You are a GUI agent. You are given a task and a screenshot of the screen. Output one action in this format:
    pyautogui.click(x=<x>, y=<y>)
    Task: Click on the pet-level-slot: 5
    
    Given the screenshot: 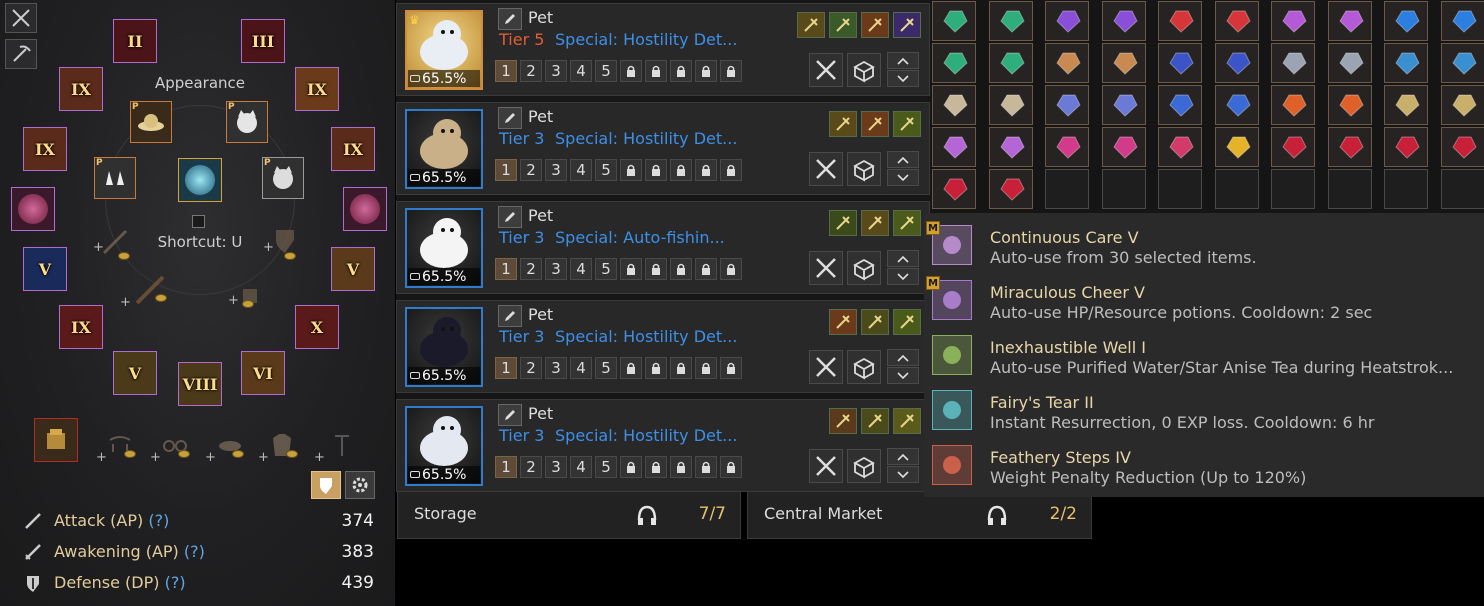 What is the action you would take?
    pyautogui.click(x=606, y=467)
    